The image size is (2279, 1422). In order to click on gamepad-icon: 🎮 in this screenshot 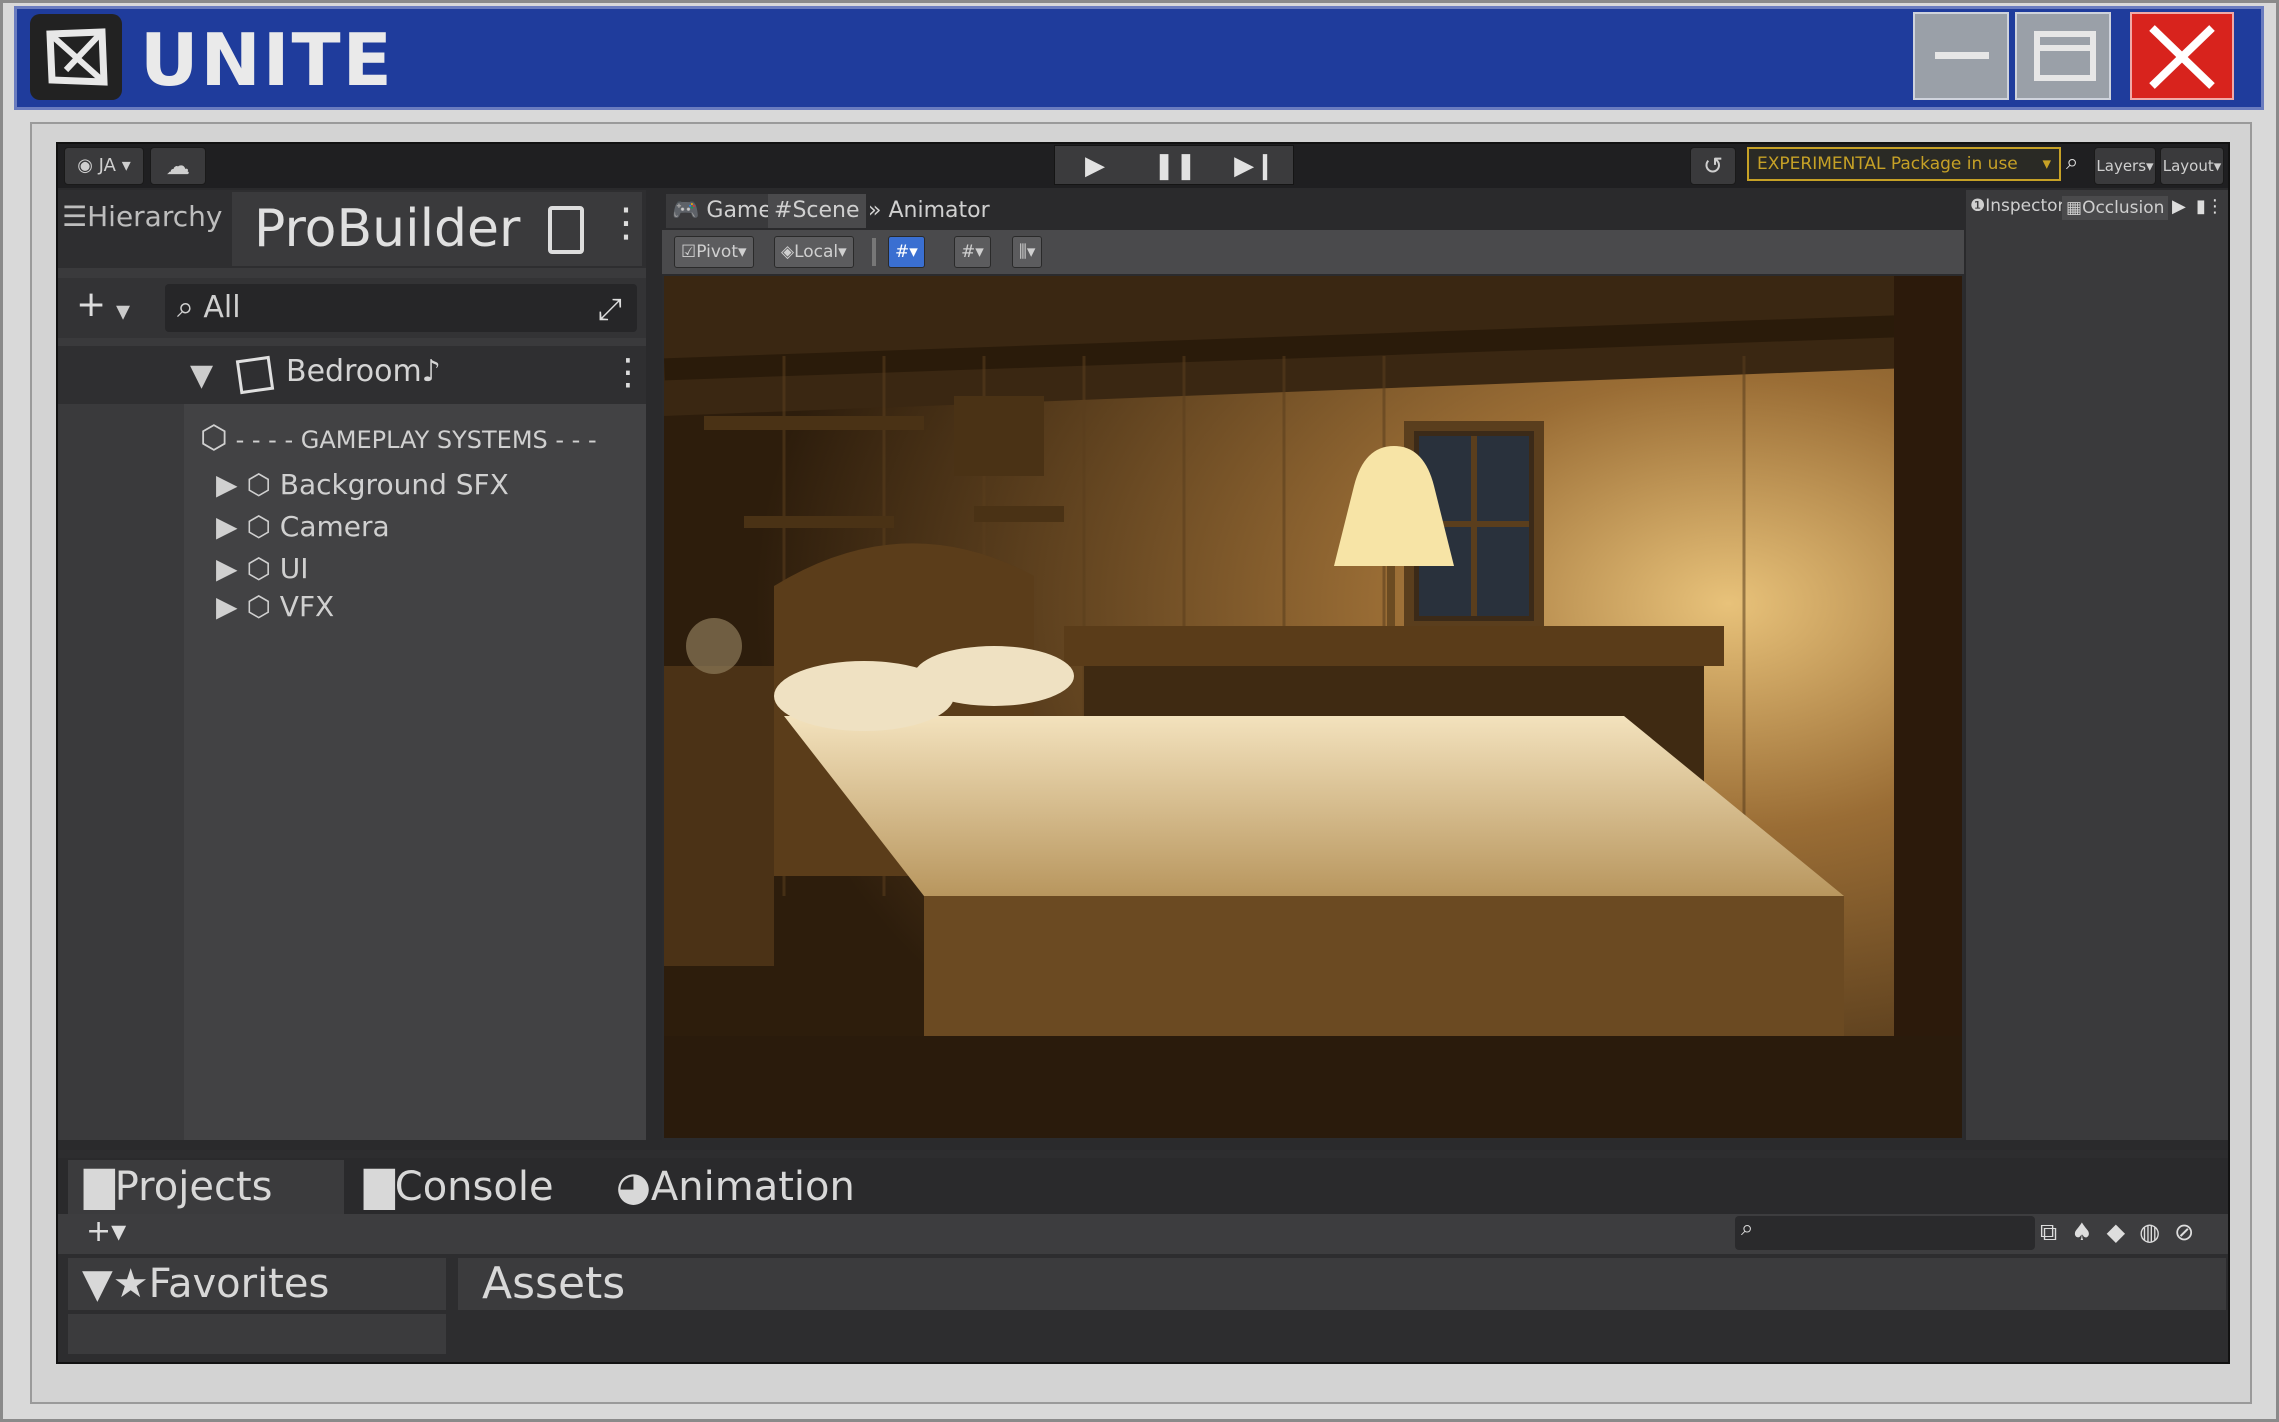, I will do `click(686, 210)`.